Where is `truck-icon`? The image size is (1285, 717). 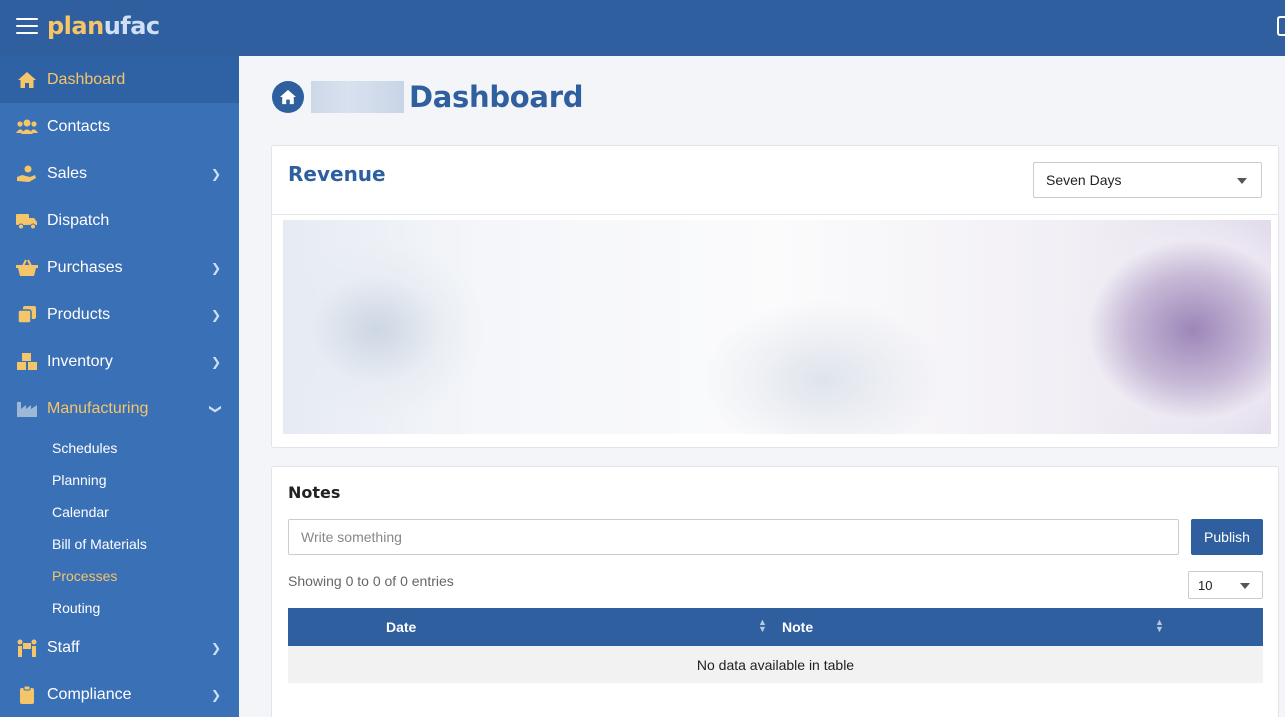
truck-icon is located at coordinates (27, 221).